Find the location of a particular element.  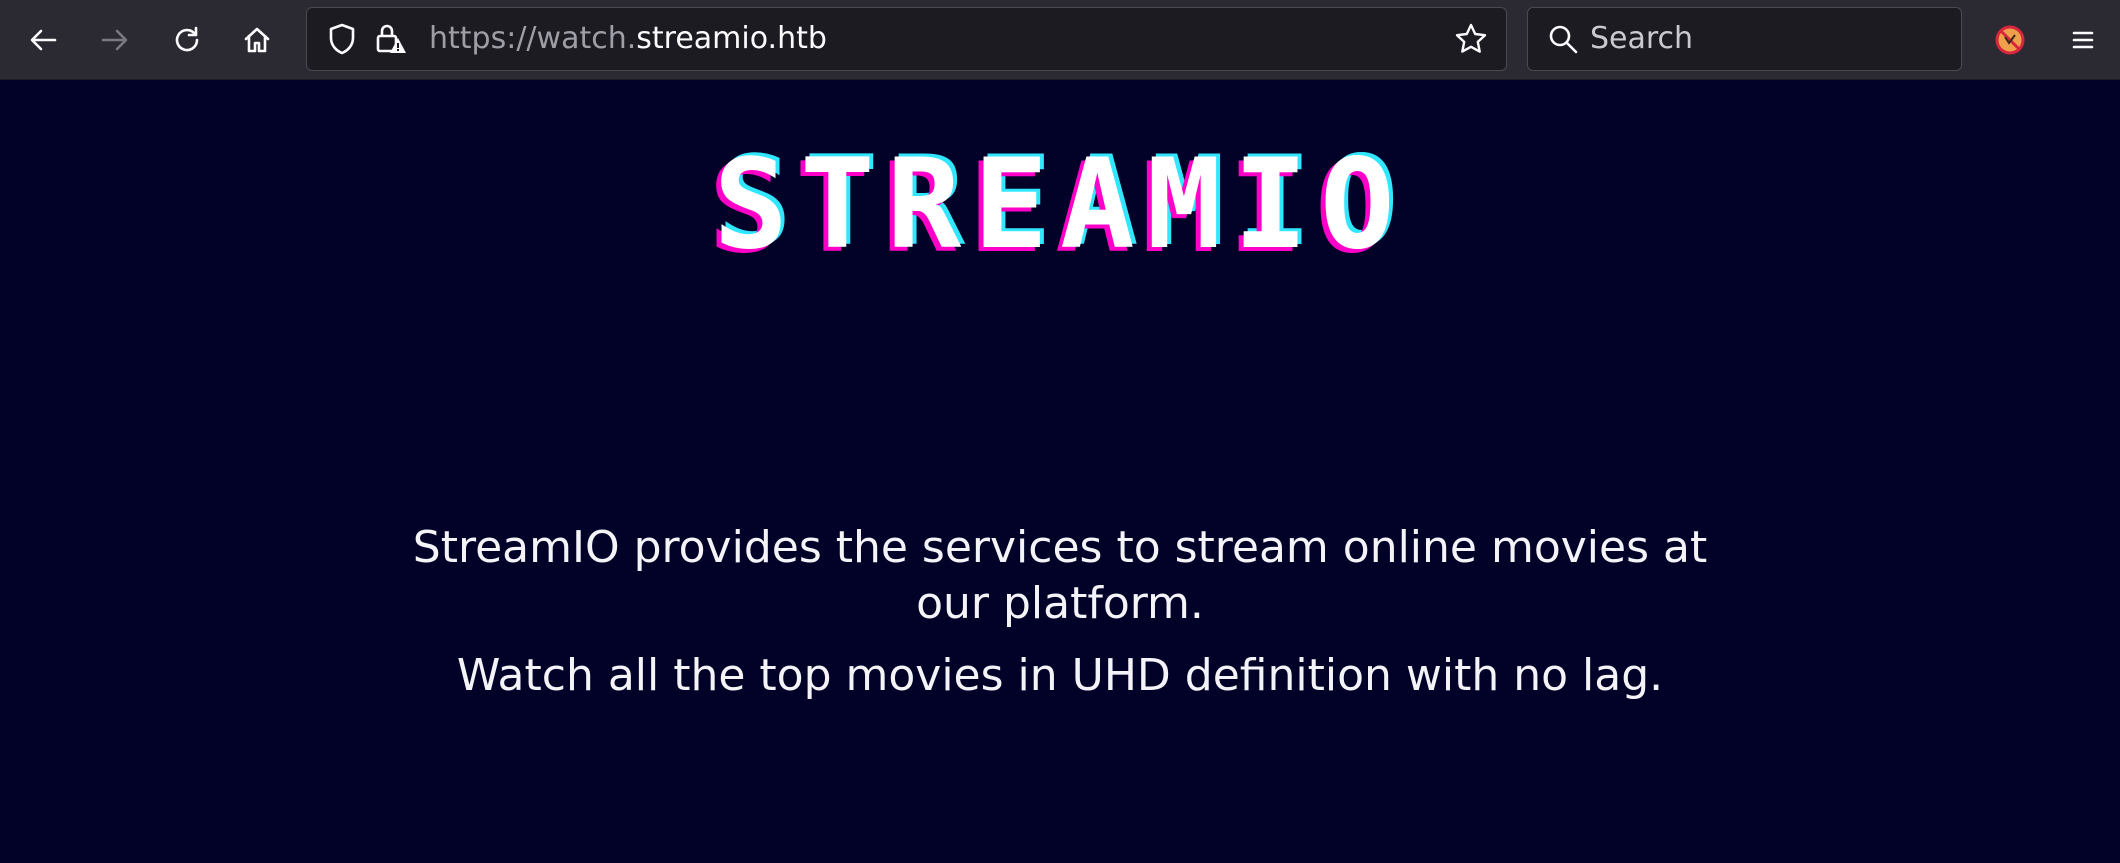

app-menu-button is located at coordinates (2083, 40).